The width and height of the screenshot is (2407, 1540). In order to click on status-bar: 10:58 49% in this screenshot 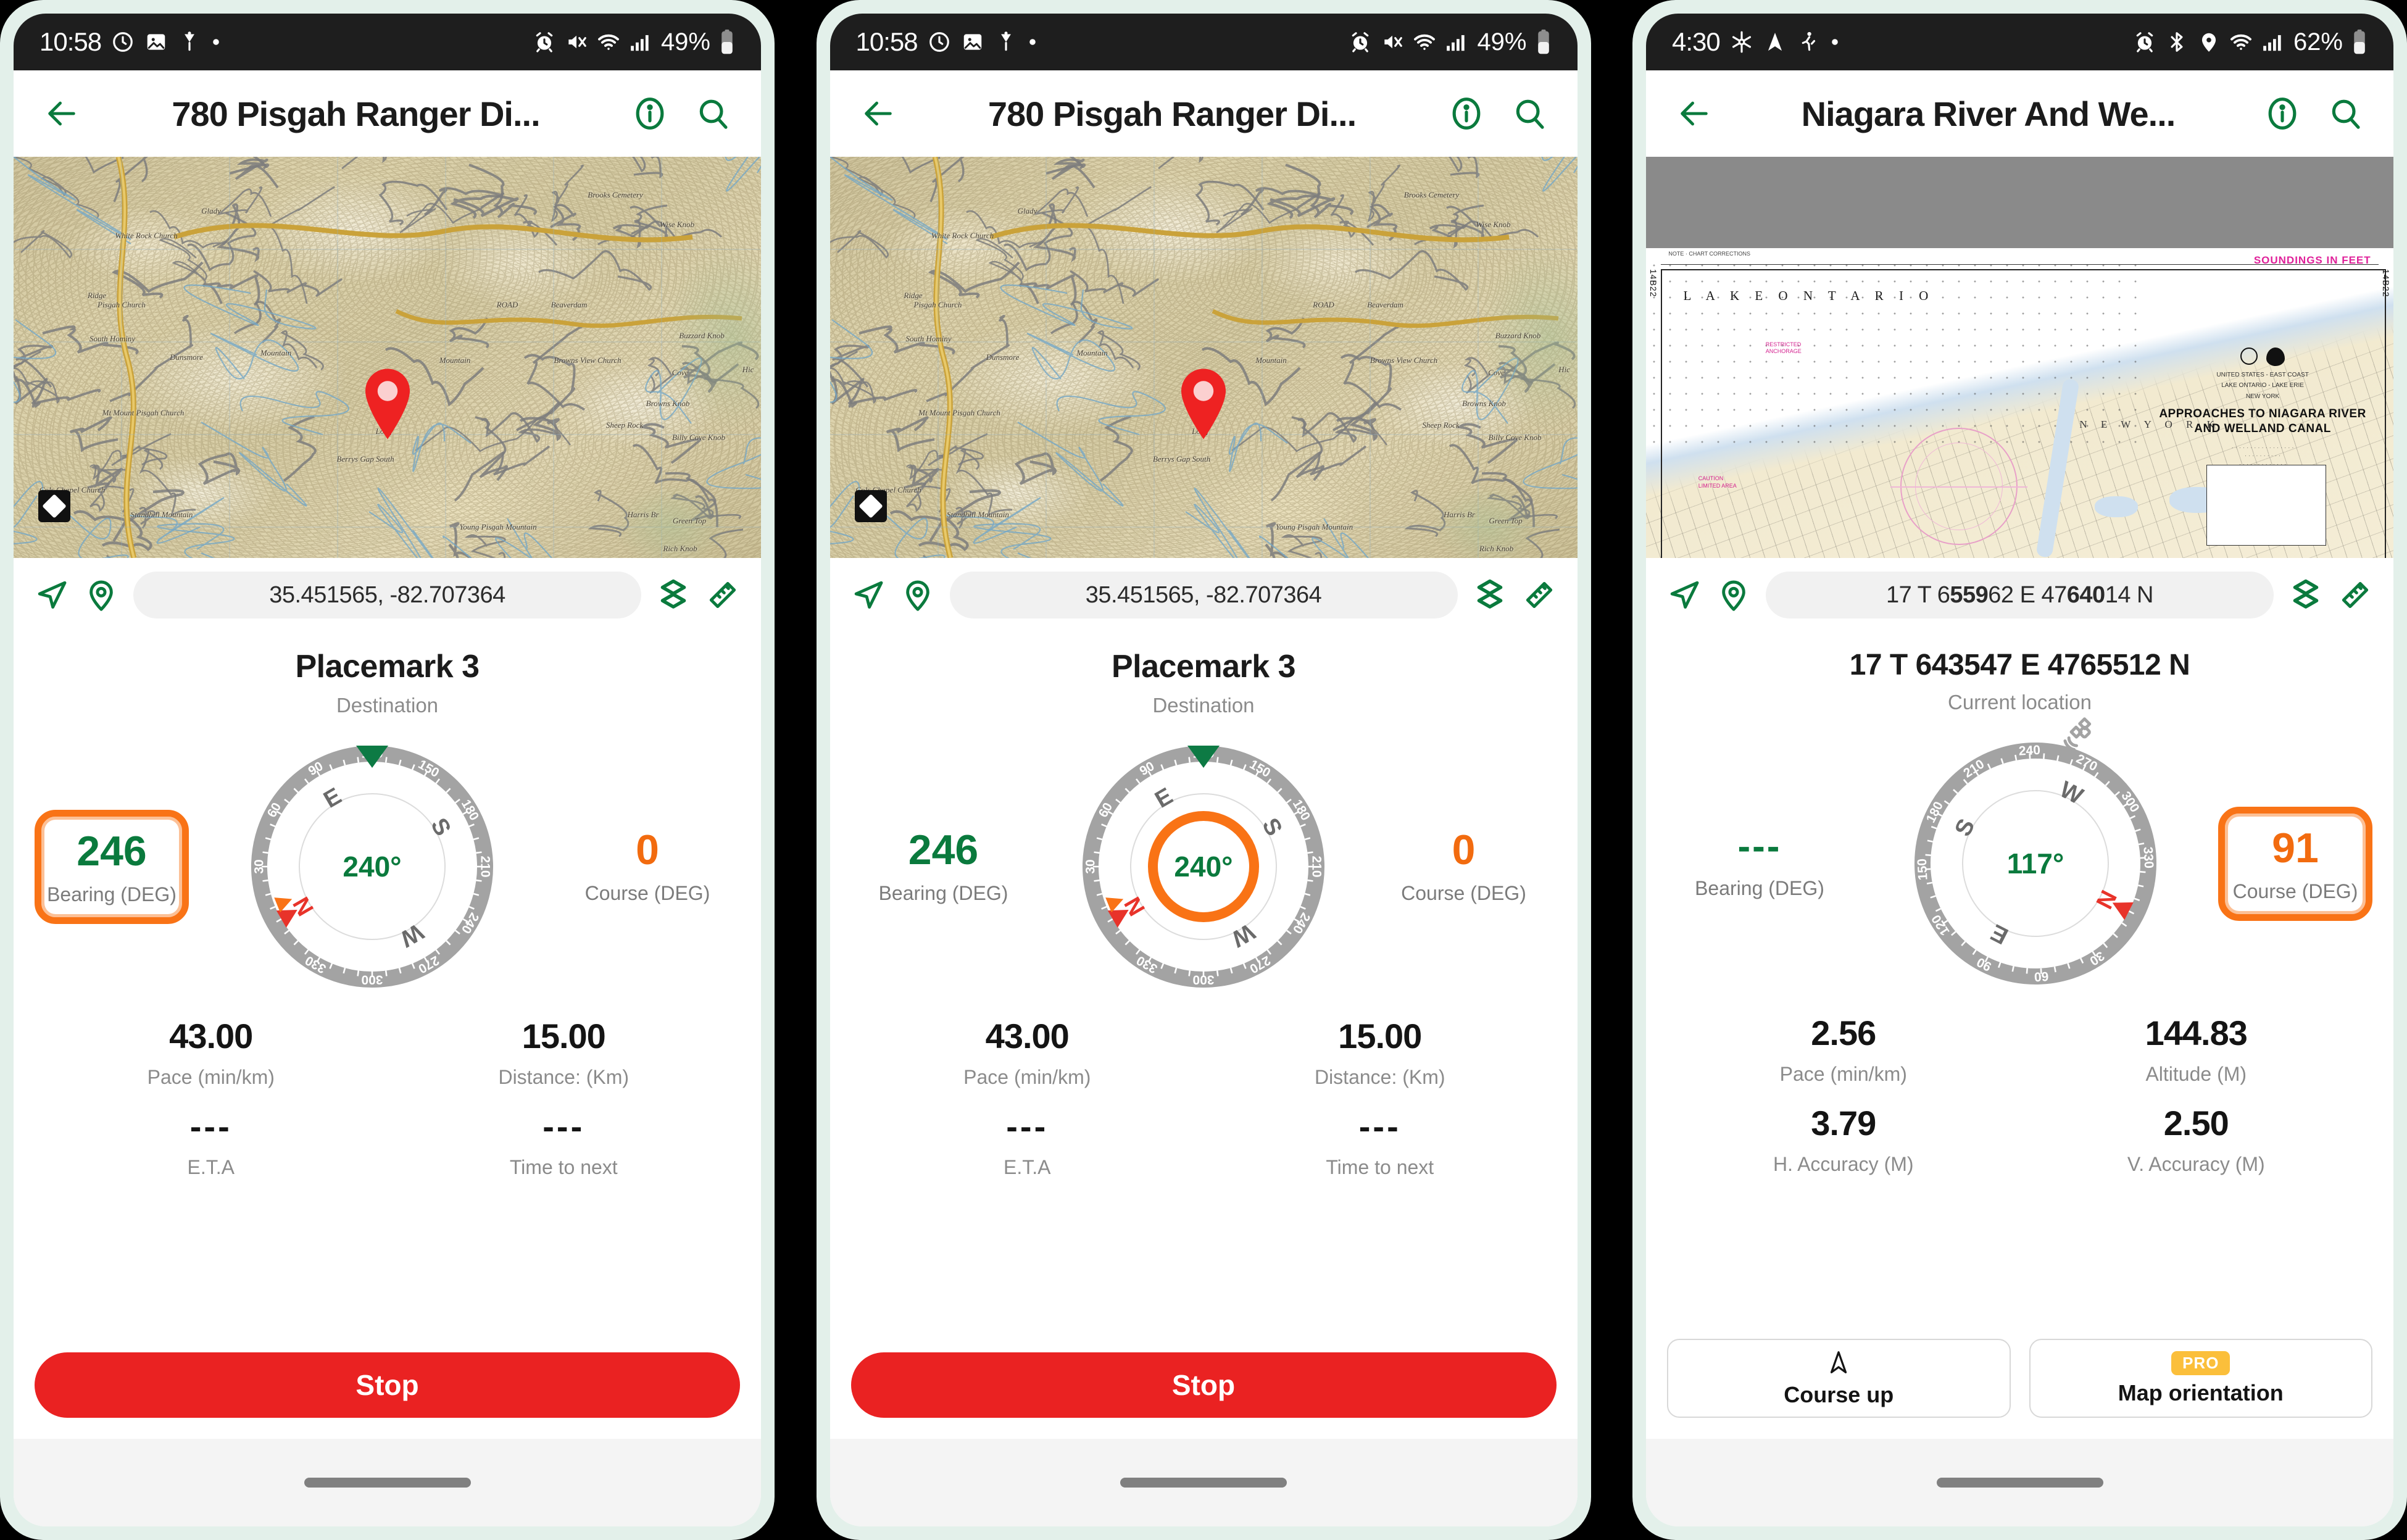, I will do `click(1203, 42)`.